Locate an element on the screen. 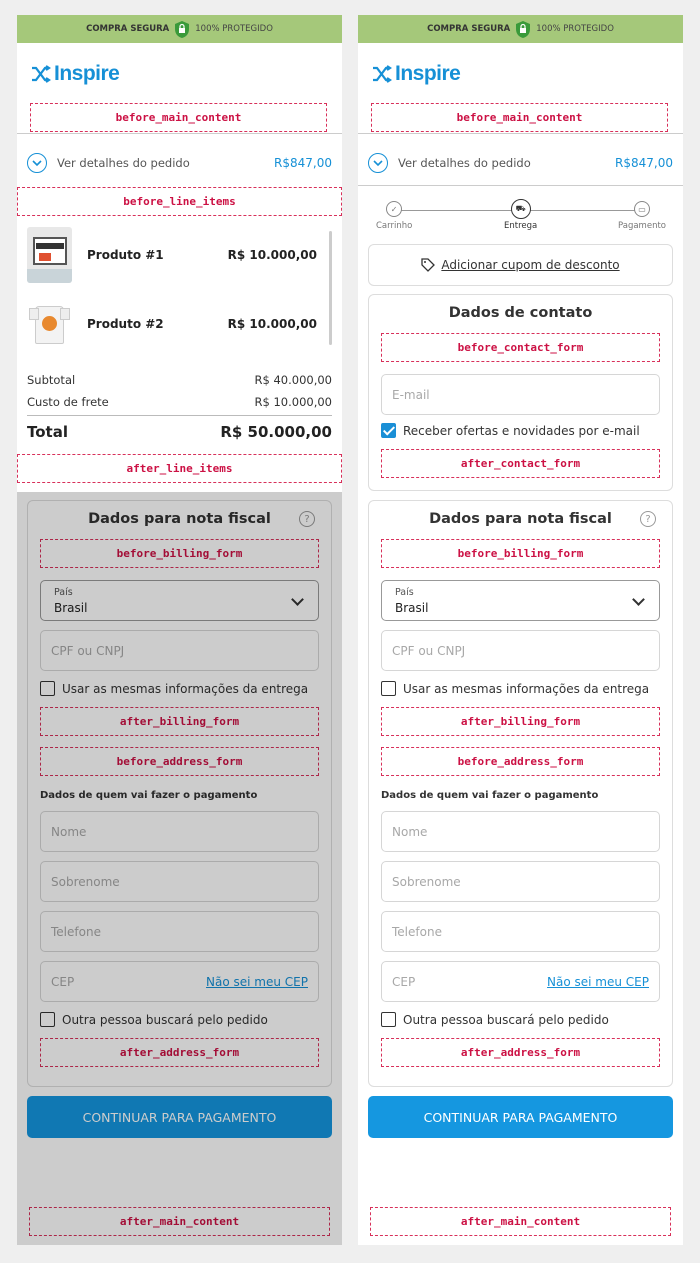 The height and width of the screenshot is (1263, 700). line-item: Produto #2 R$ 10.000,00 is located at coordinates (172, 324).